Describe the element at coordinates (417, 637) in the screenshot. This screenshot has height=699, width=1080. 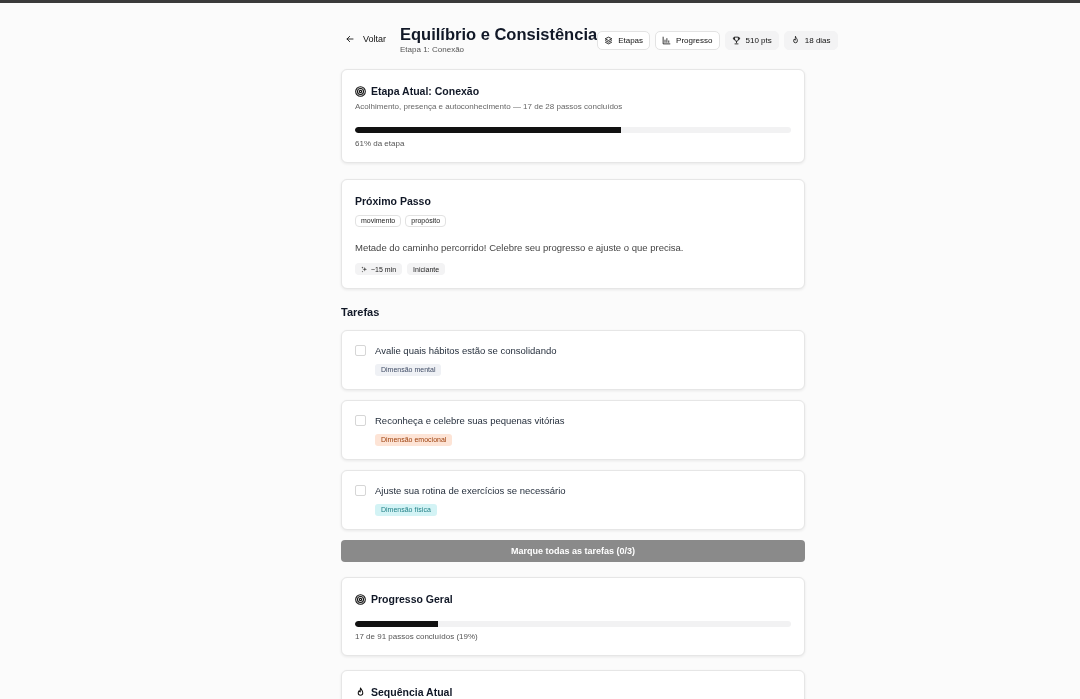
I see `overall-progress-caption: 17 de 91 passos concluídos (19%)` at that location.